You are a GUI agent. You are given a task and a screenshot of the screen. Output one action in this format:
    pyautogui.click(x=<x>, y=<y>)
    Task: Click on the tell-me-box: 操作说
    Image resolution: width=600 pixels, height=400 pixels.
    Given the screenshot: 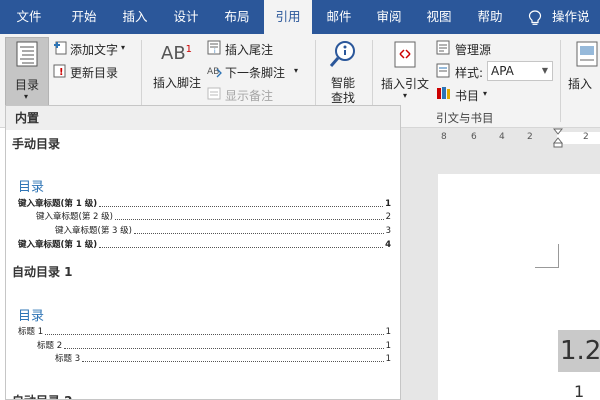 What is the action you would take?
    pyautogui.click(x=559, y=17)
    